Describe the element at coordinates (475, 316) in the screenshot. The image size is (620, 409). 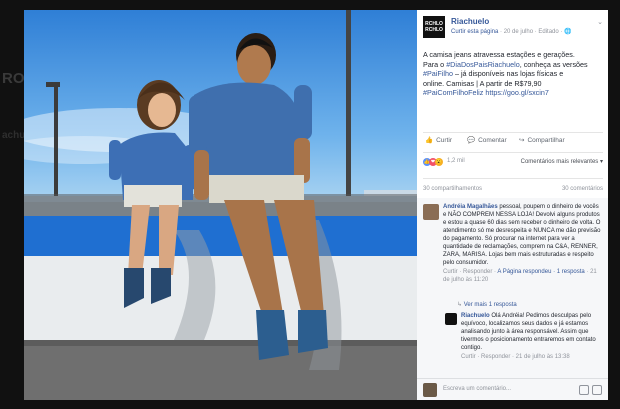
I see `reply-author: Riachuelo` at that location.